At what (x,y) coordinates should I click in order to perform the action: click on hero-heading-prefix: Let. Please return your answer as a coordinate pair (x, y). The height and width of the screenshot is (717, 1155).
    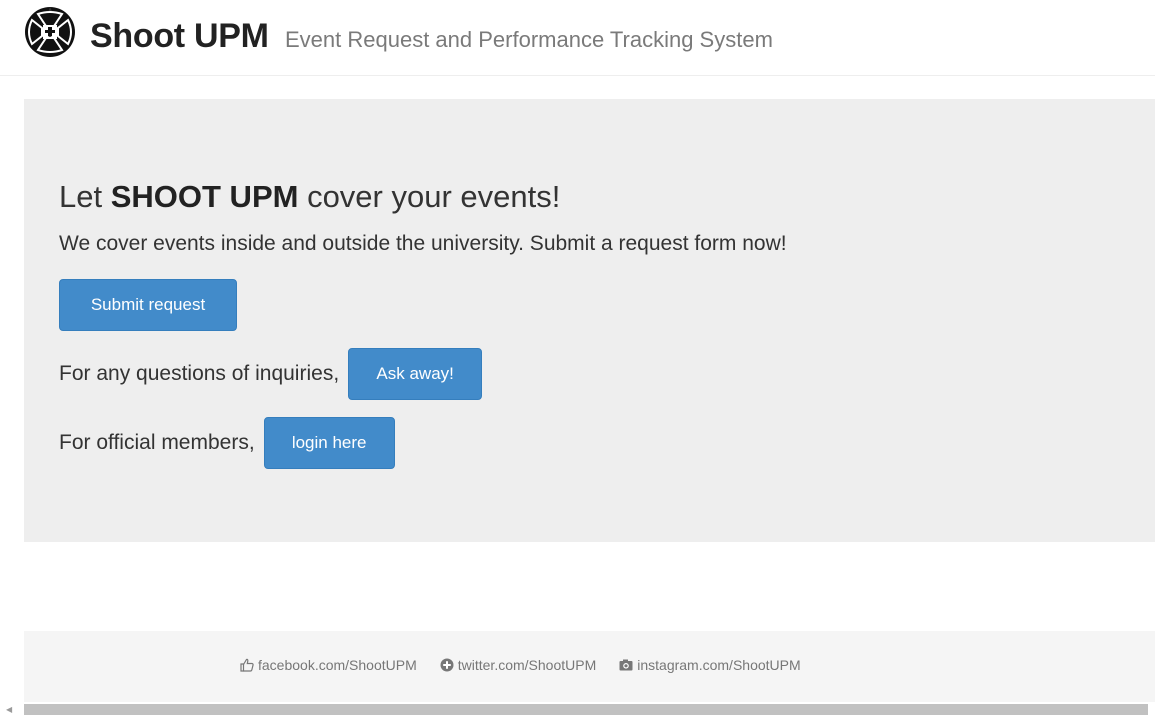
    Looking at the image, I should click on (85, 196).